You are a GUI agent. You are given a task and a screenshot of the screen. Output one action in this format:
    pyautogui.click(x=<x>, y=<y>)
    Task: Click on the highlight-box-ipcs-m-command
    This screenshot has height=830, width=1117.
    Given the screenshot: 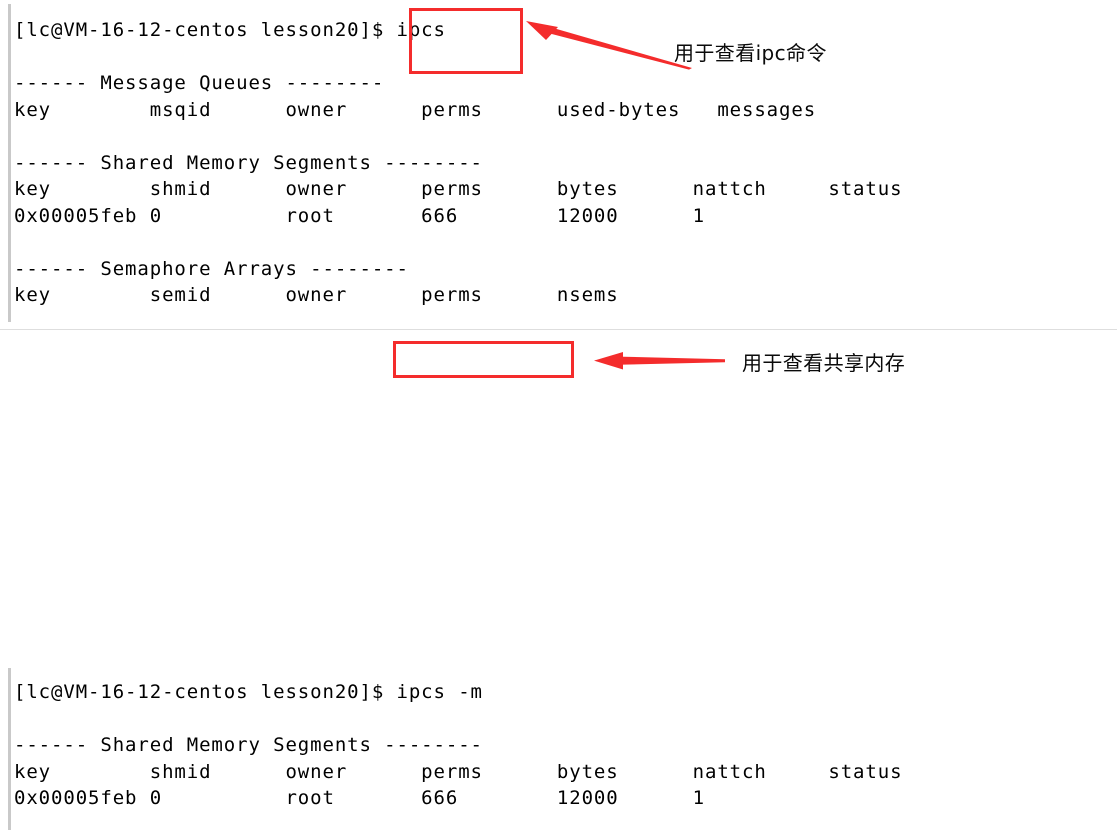 What is the action you would take?
    pyautogui.click(x=483, y=359)
    